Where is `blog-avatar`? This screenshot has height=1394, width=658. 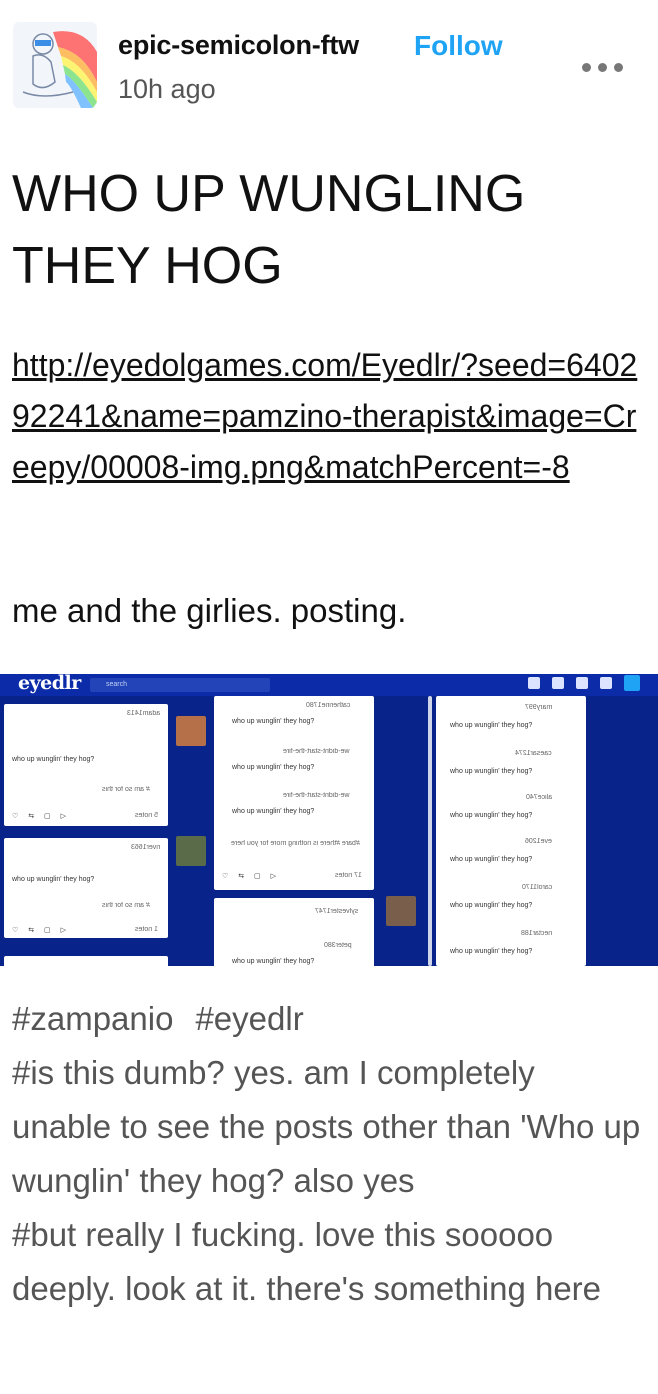 blog-avatar is located at coordinates (55, 65).